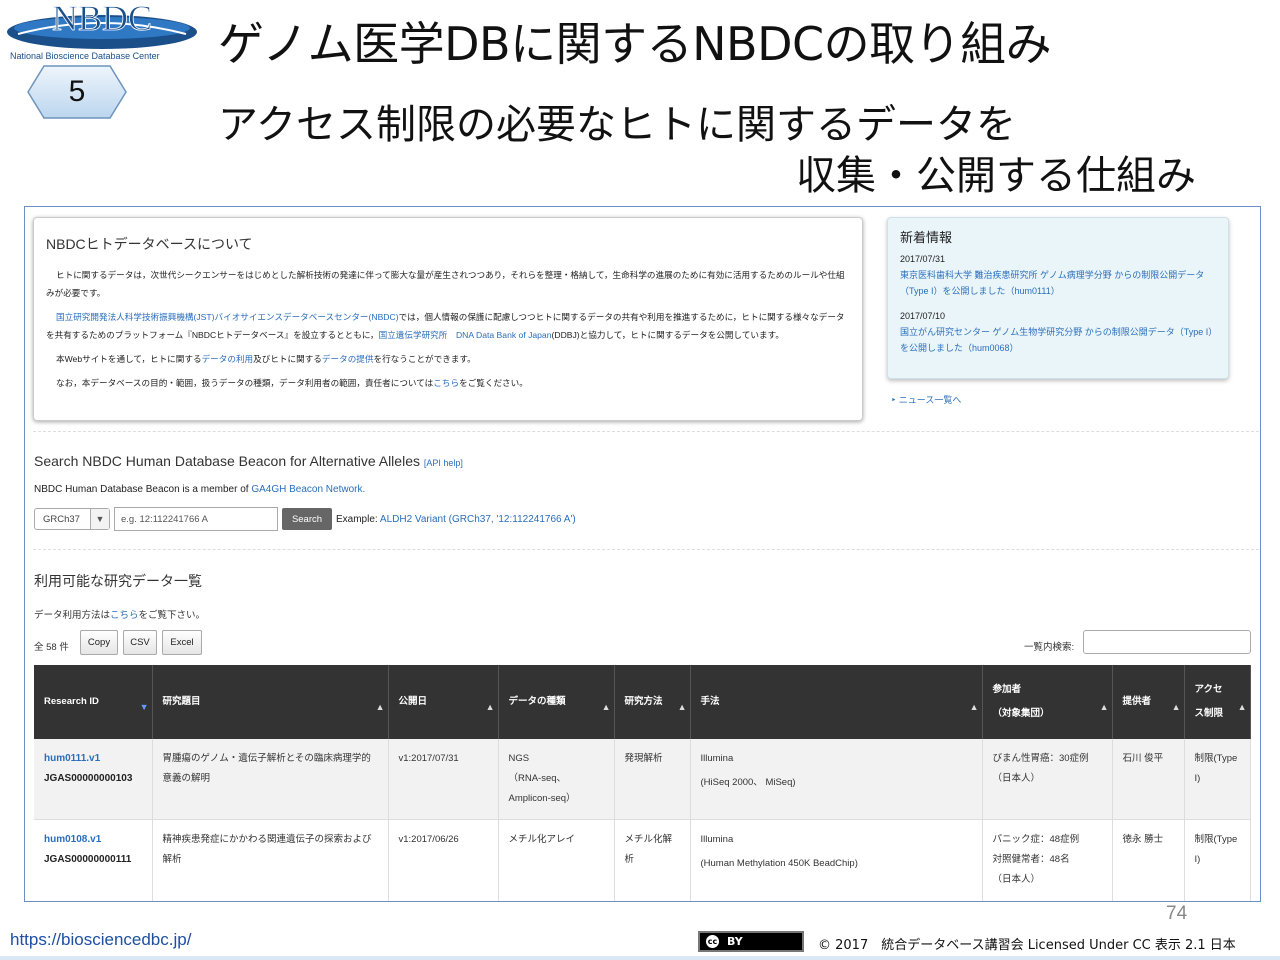 Image resolution: width=1280 pixels, height=960 pixels. Describe the element at coordinates (102, 24) in the screenshot. I see `nbdc-logo-mark: NBDC` at that location.